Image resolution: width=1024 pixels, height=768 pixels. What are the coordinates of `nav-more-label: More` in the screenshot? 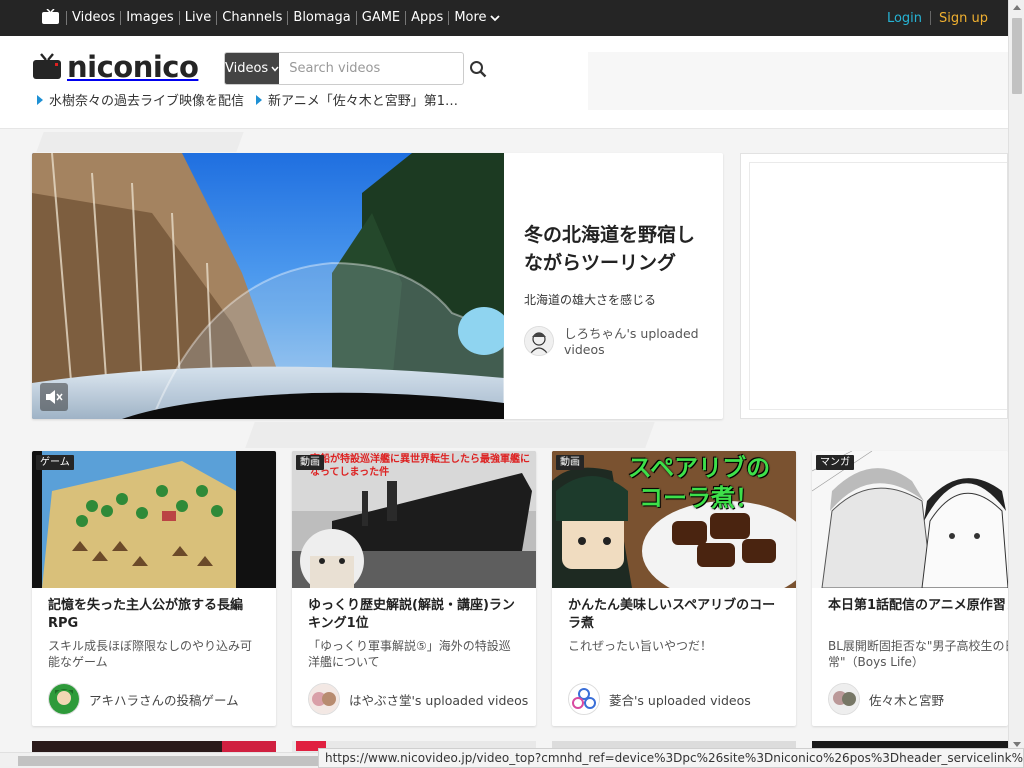 It's located at (470, 17).